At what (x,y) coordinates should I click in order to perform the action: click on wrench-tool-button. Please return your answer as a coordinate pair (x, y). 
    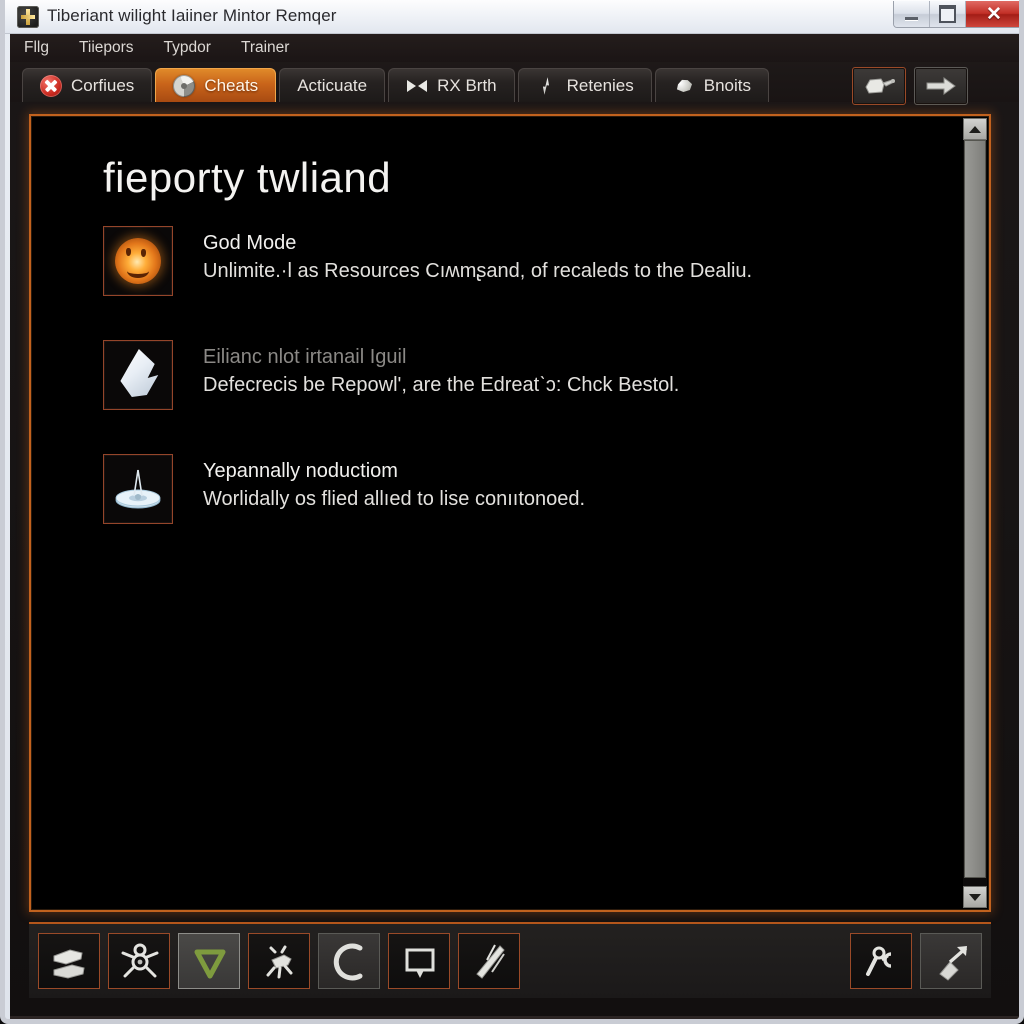
    Looking at the image, I should click on (881, 961).